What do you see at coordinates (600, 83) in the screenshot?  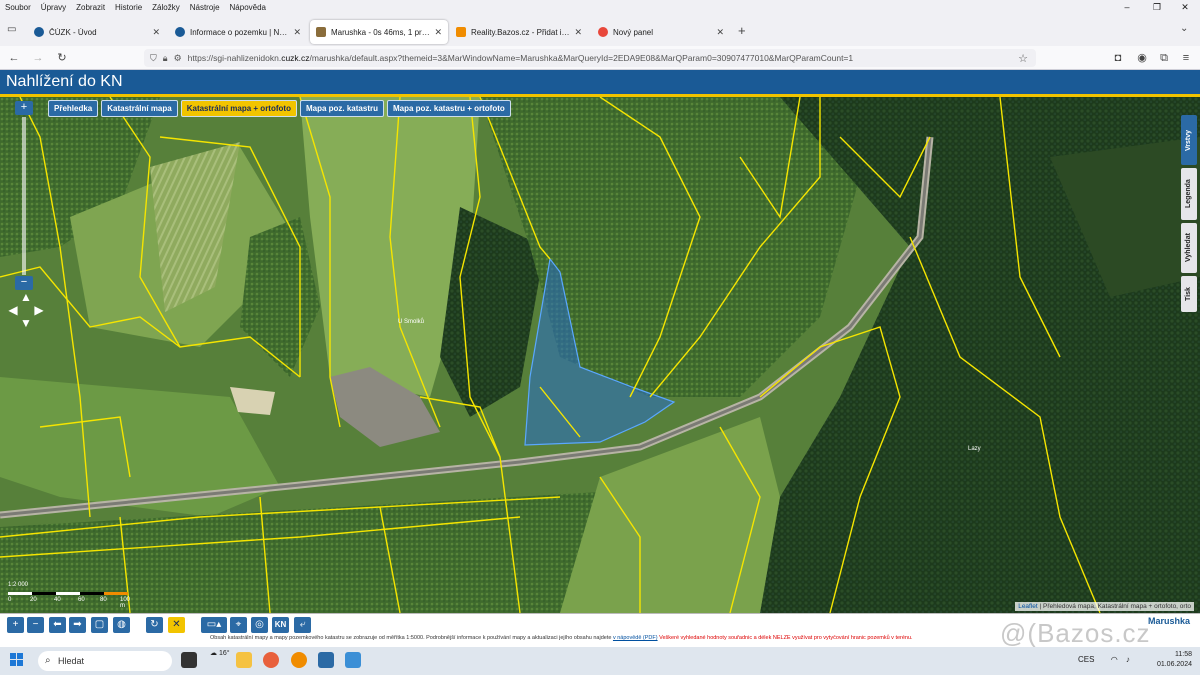 I see `app-header: Nahlížení do KN` at bounding box center [600, 83].